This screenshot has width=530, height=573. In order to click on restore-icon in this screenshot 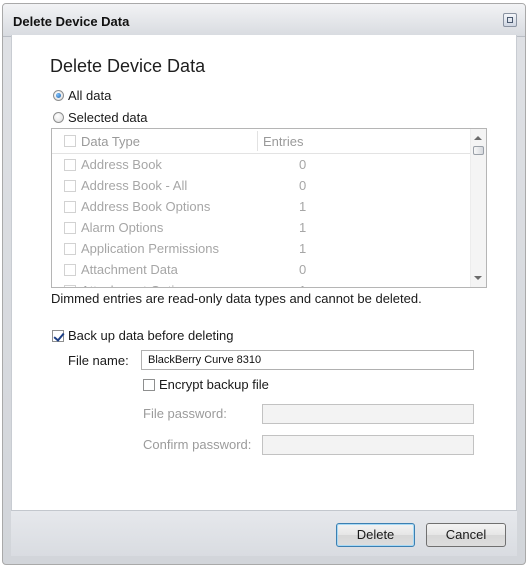, I will do `click(510, 20)`.